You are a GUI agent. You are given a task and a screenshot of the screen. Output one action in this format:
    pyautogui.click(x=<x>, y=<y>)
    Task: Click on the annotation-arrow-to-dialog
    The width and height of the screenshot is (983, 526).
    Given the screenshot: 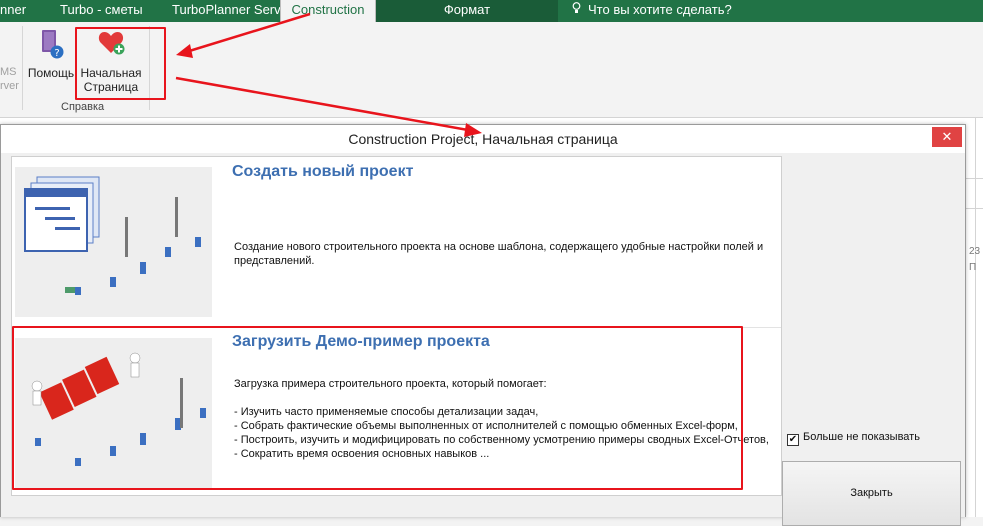 What is the action you would take?
    pyautogui.click(x=322, y=104)
    